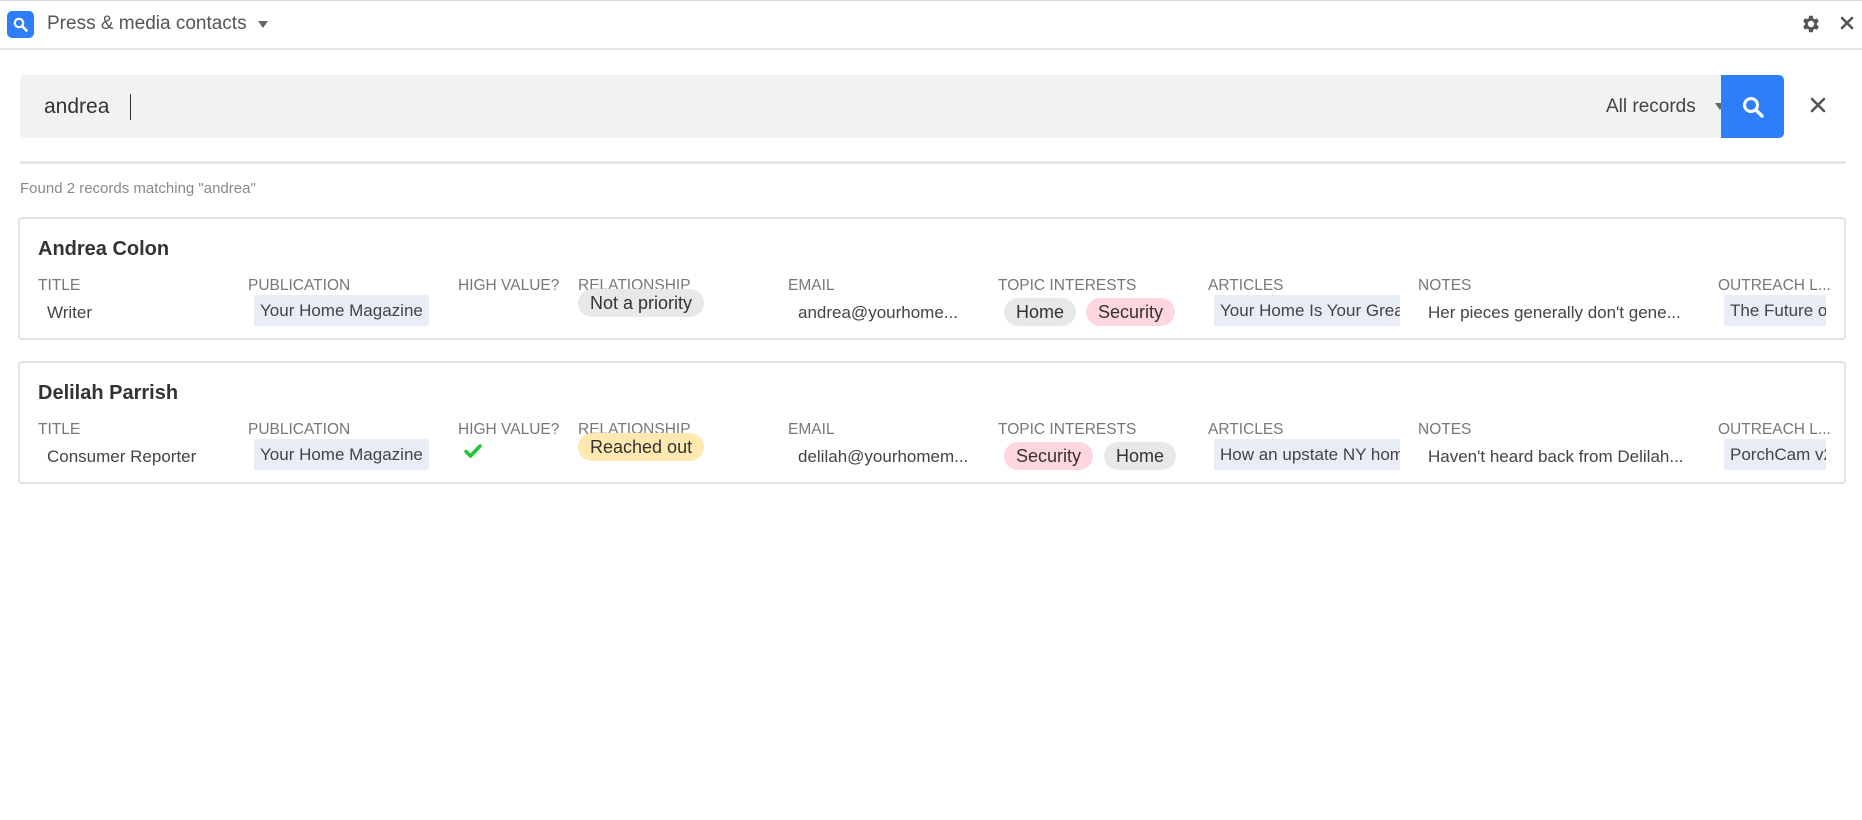 Image resolution: width=1862 pixels, height=820 pixels. Describe the element at coordinates (641, 447) in the screenshot. I see `relationship-pill: Reached out` at that location.